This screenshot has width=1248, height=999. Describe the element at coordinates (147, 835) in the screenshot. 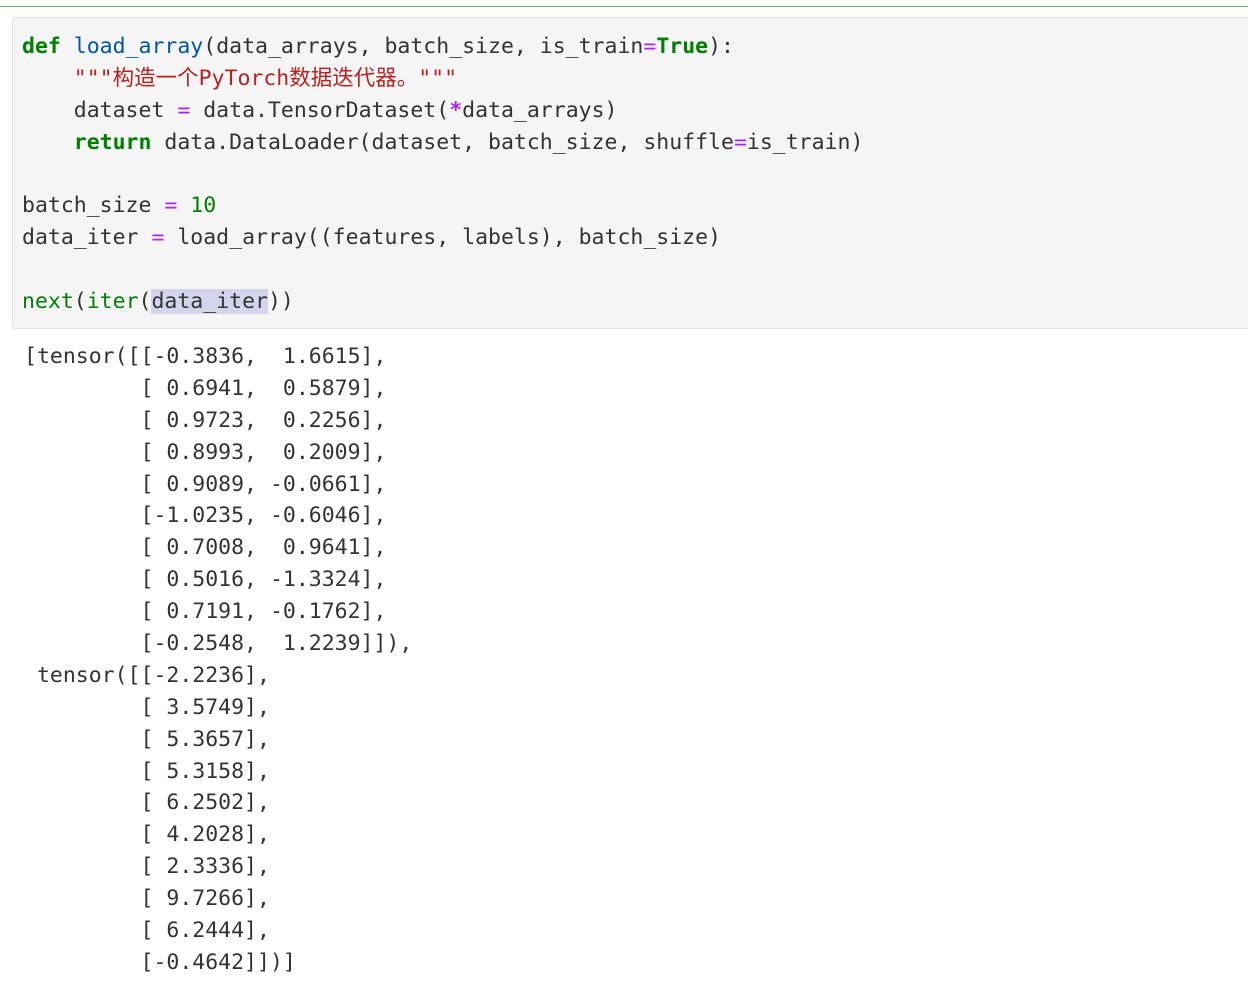

I see `output-line: [ 4.2028],` at that location.